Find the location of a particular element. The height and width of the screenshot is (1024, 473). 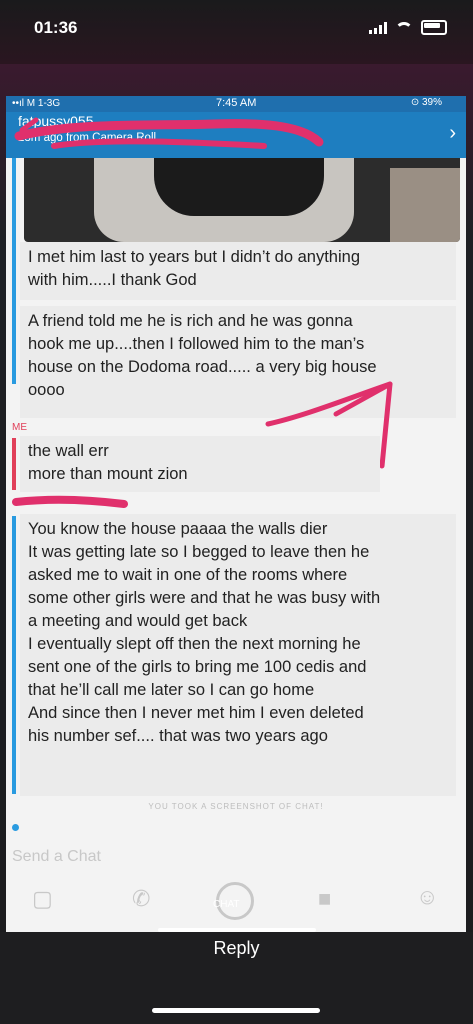

reply-bar: Reply is located at coordinates (236, 976).